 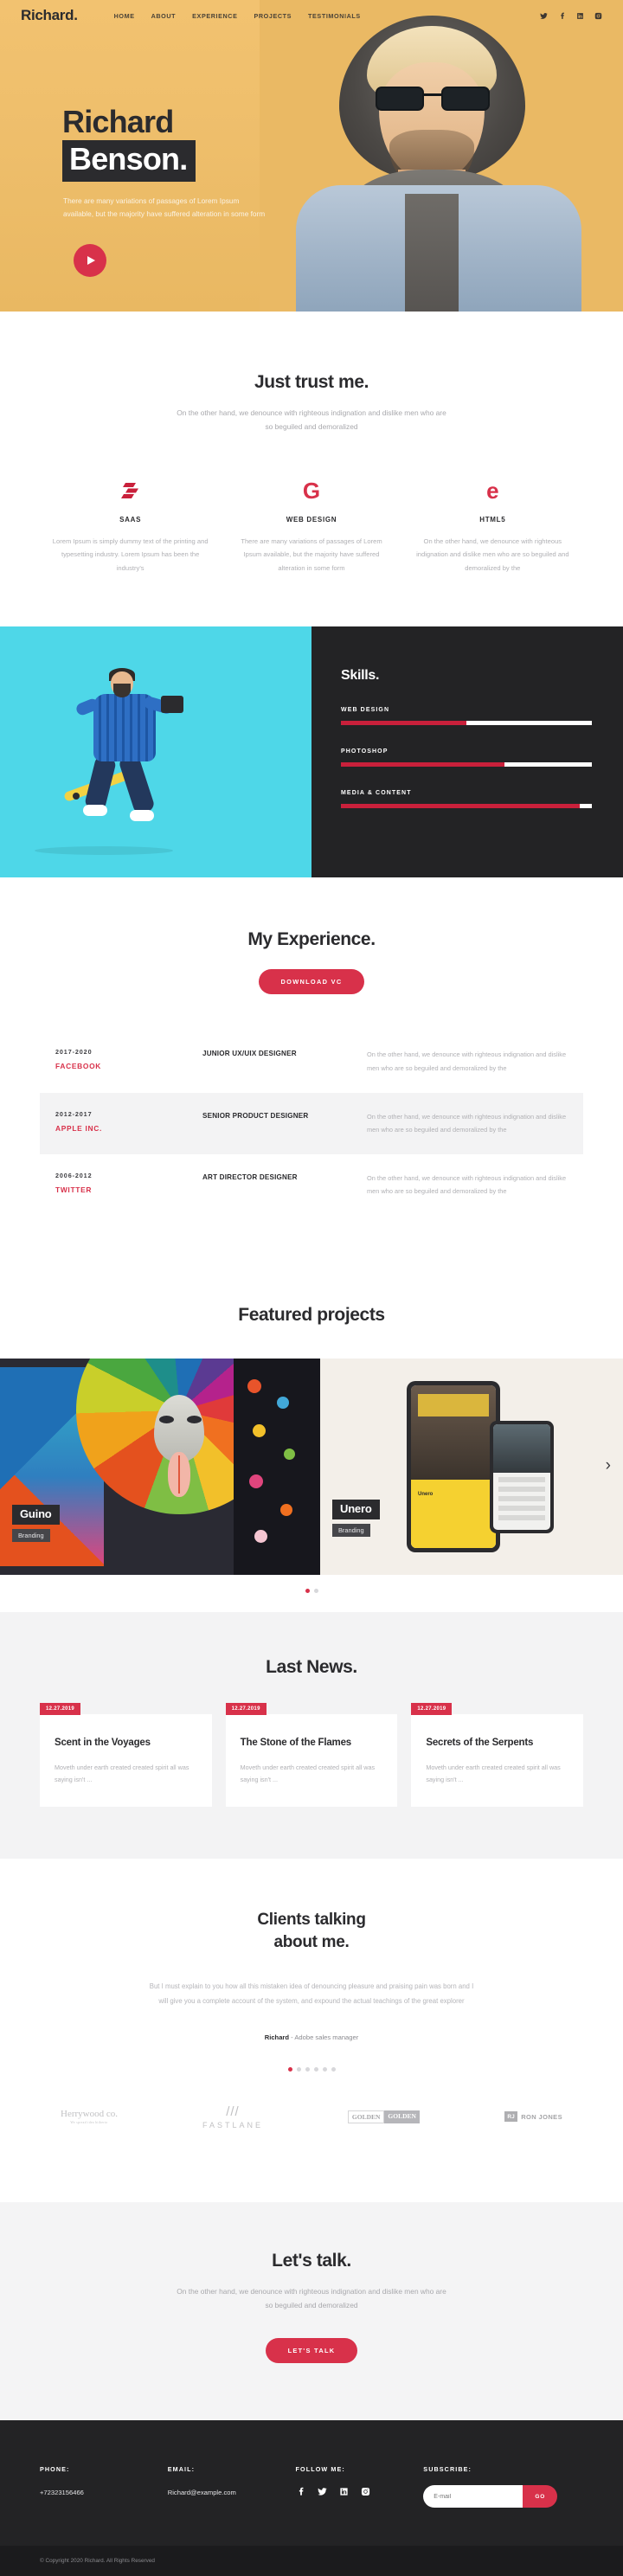 I want to click on herrywood-logo-sub: We spread idea hitherto, so click(x=89, y=2123).